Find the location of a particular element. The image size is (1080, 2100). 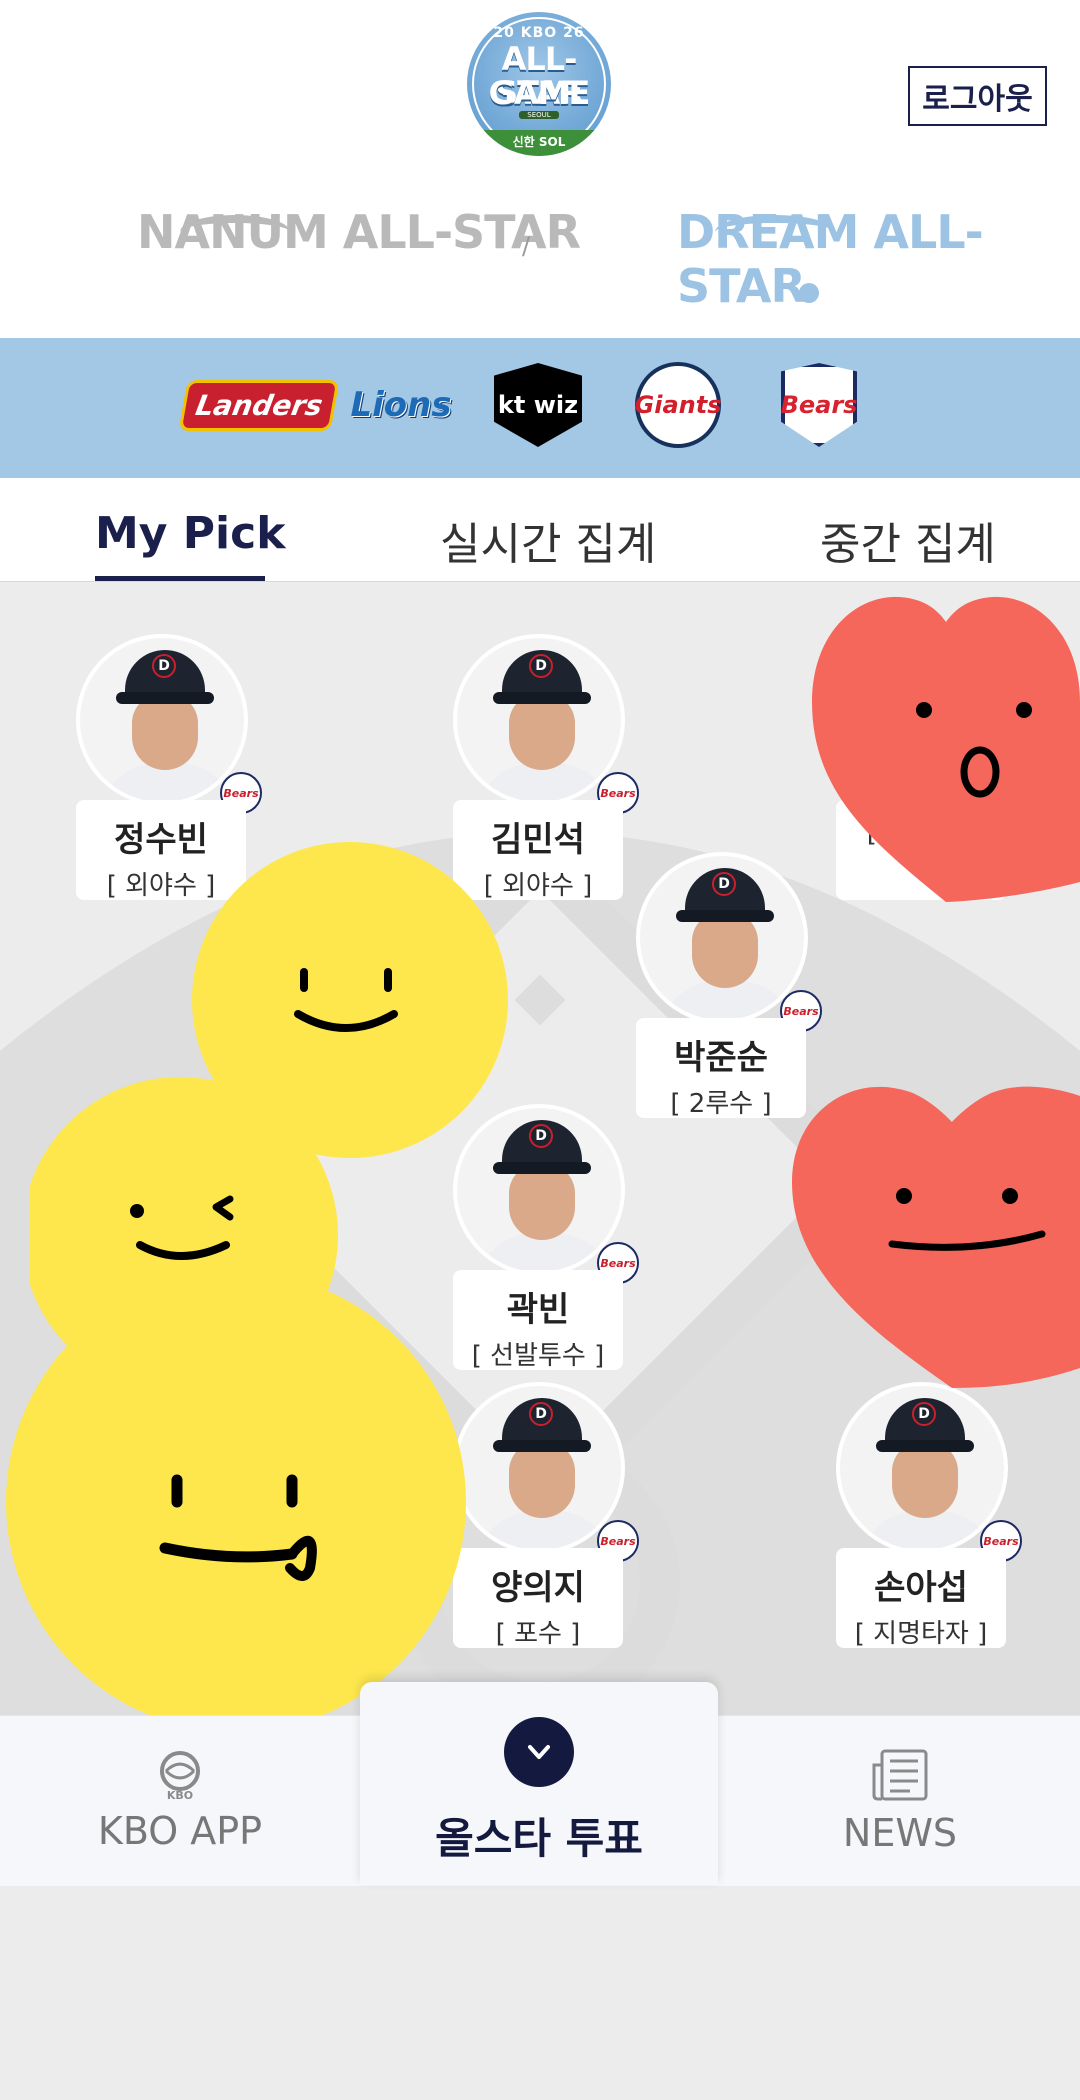

tab-interim-count: 중간 집계 is located at coordinates (908, 540).